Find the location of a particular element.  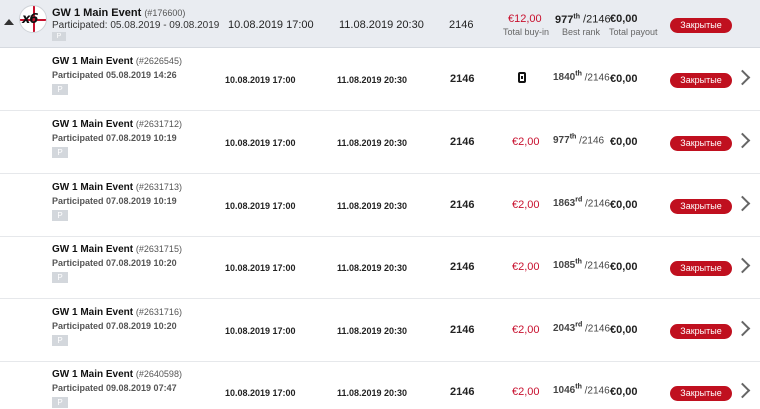

row-title: GW 1 Main Event (#2631716) is located at coordinates (117, 312).